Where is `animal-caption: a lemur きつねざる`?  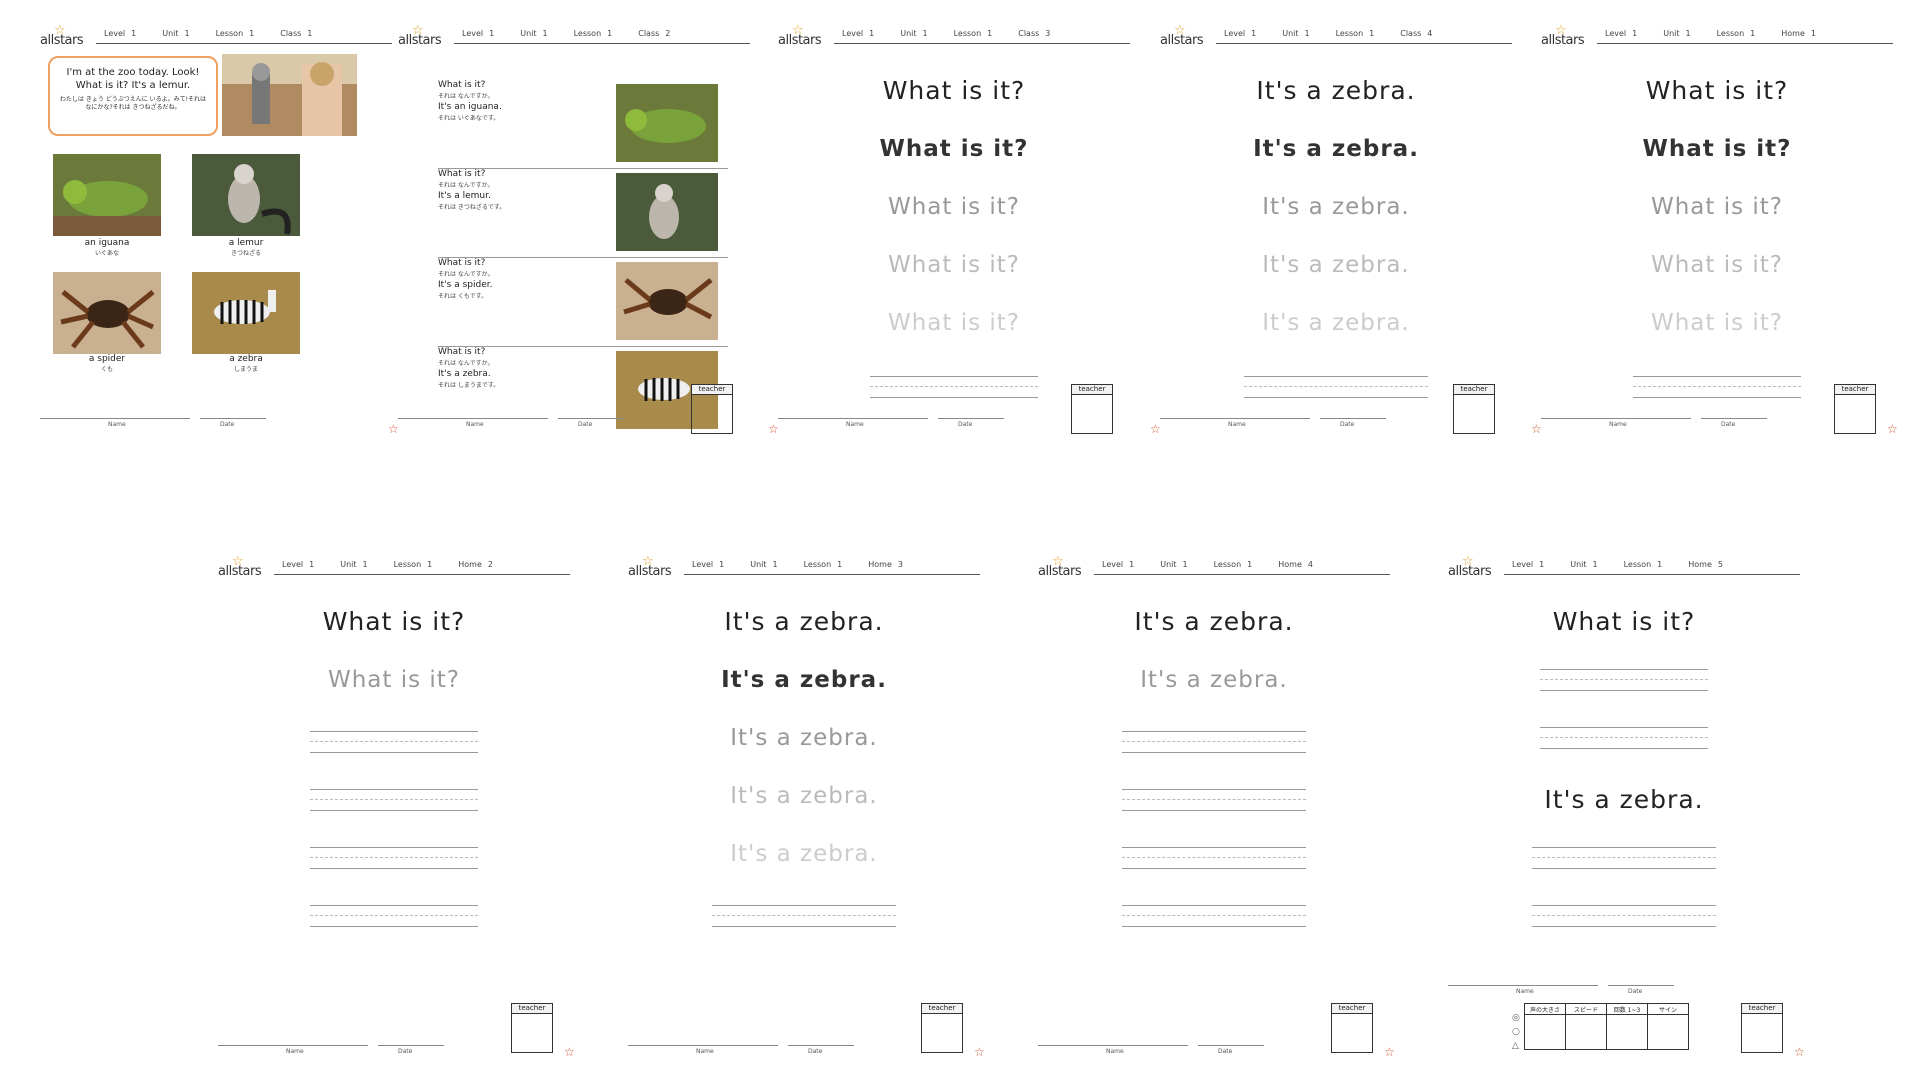
animal-caption: a lemur きつねざる is located at coordinates (246, 247).